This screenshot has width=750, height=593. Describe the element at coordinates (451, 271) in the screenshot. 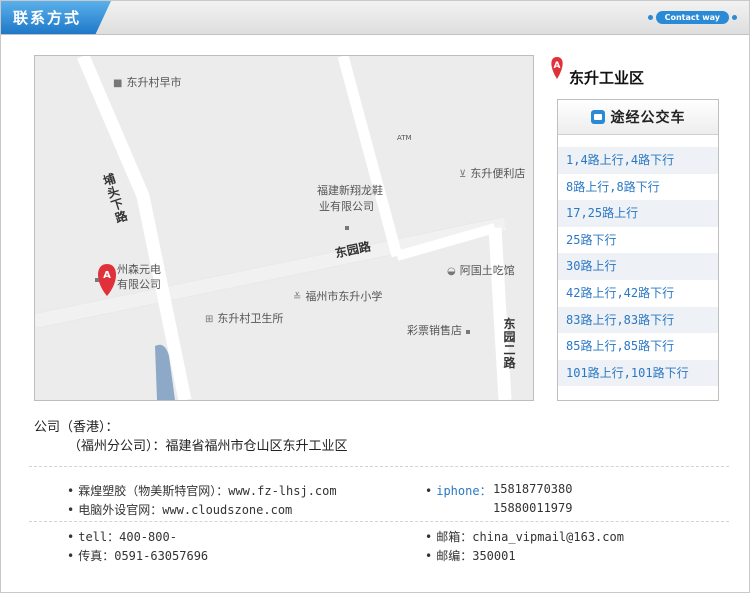

I see `bowl-icon: ◒` at that location.